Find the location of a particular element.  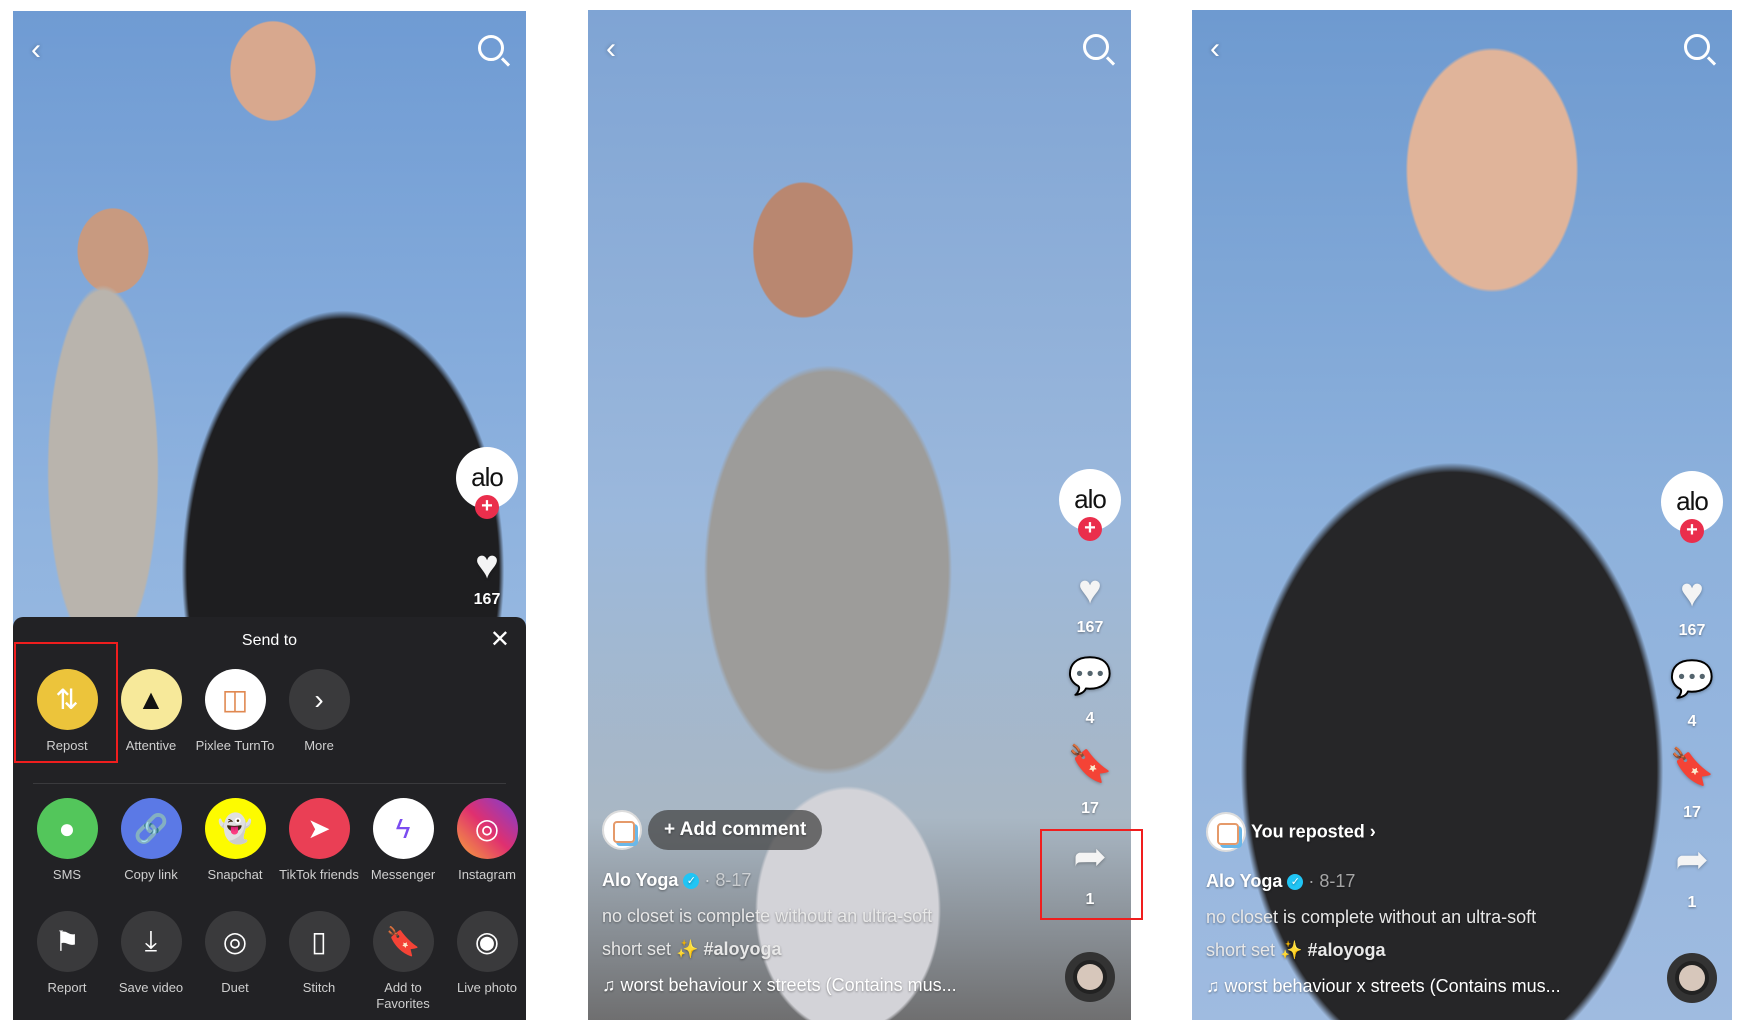

share-option-copy-link: 🔗 Copy link is located at coordinates (151, 840).